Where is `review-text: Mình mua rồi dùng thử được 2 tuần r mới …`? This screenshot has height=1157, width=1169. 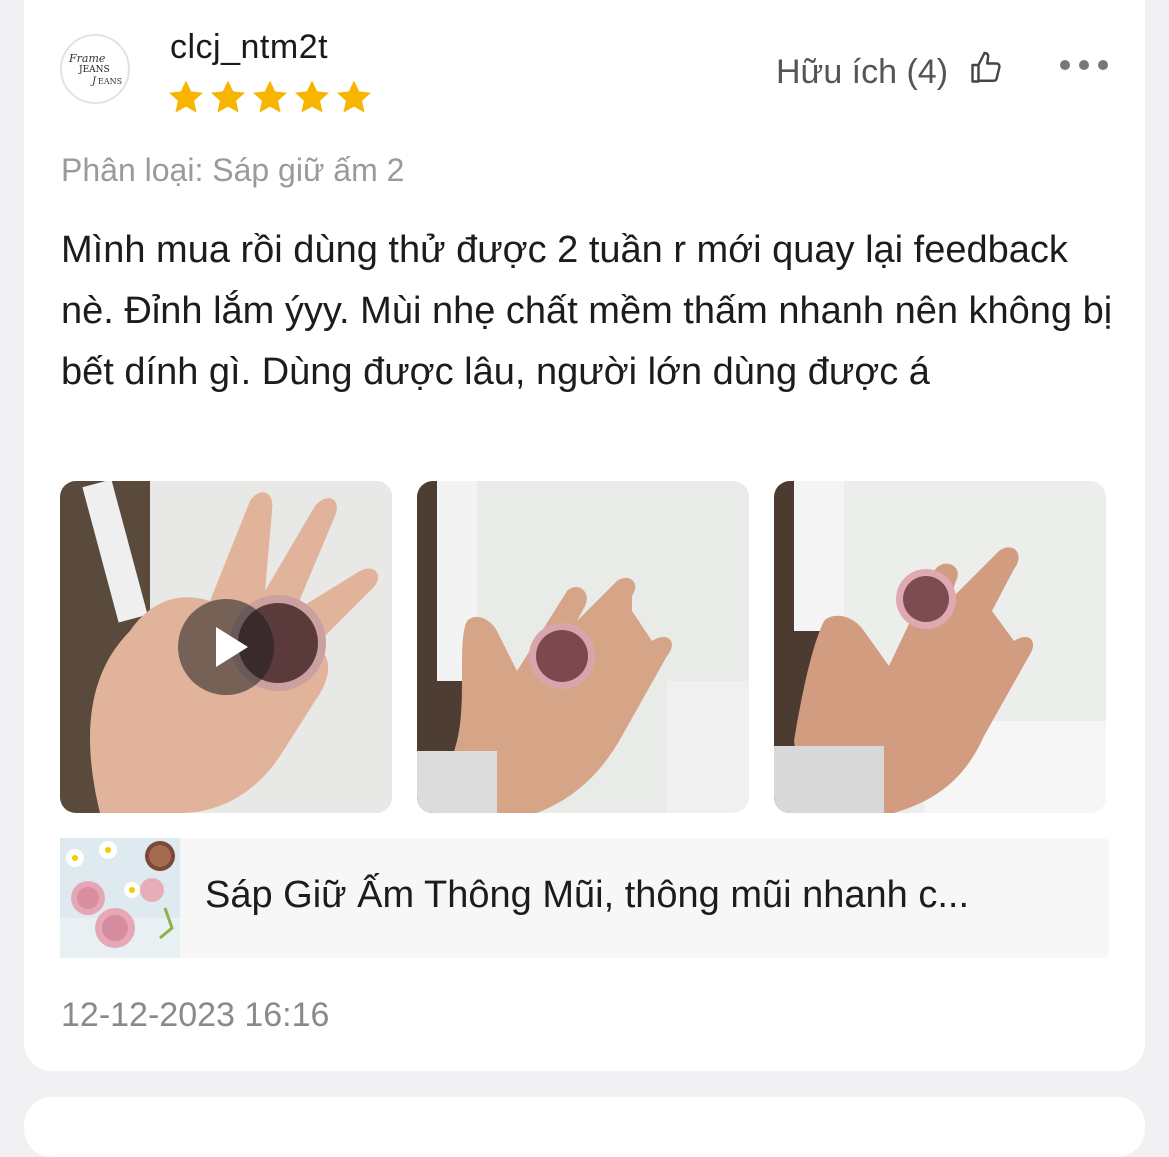
review-text: Mình mua rồi dùng thử được 2 tuần r mới … is located at coordinates (587, 311).